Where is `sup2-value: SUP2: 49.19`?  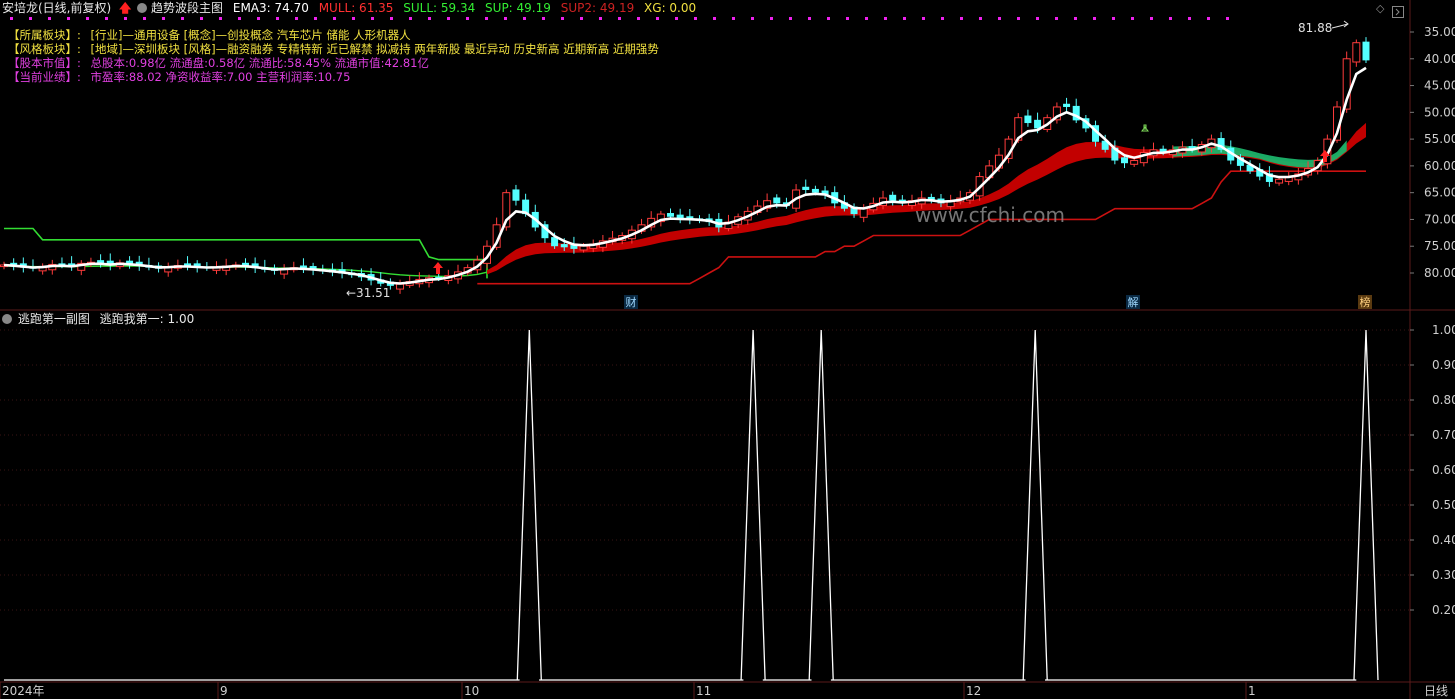 sup2-value: SUP2: 49.19 is located at coordinates (597, 8).